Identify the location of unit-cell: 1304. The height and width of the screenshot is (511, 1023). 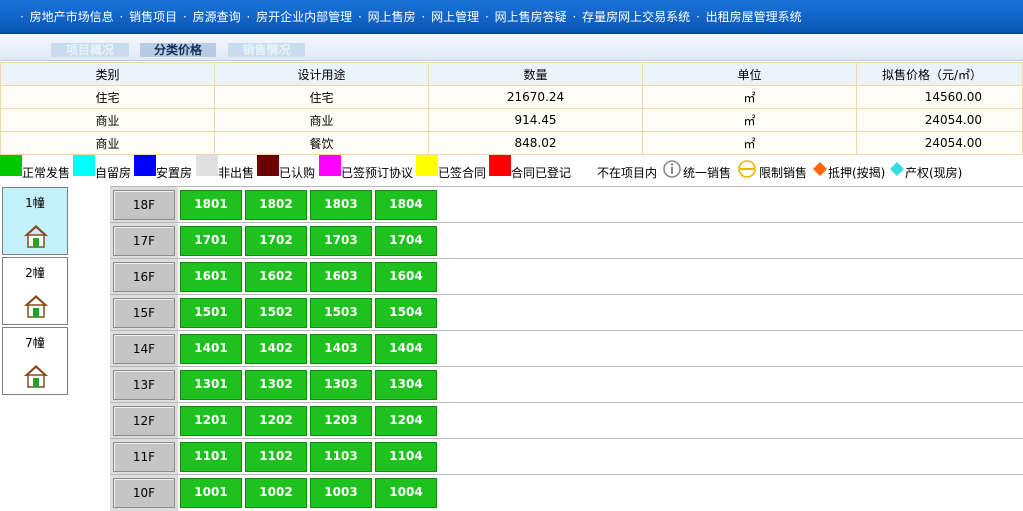
(406, 385).